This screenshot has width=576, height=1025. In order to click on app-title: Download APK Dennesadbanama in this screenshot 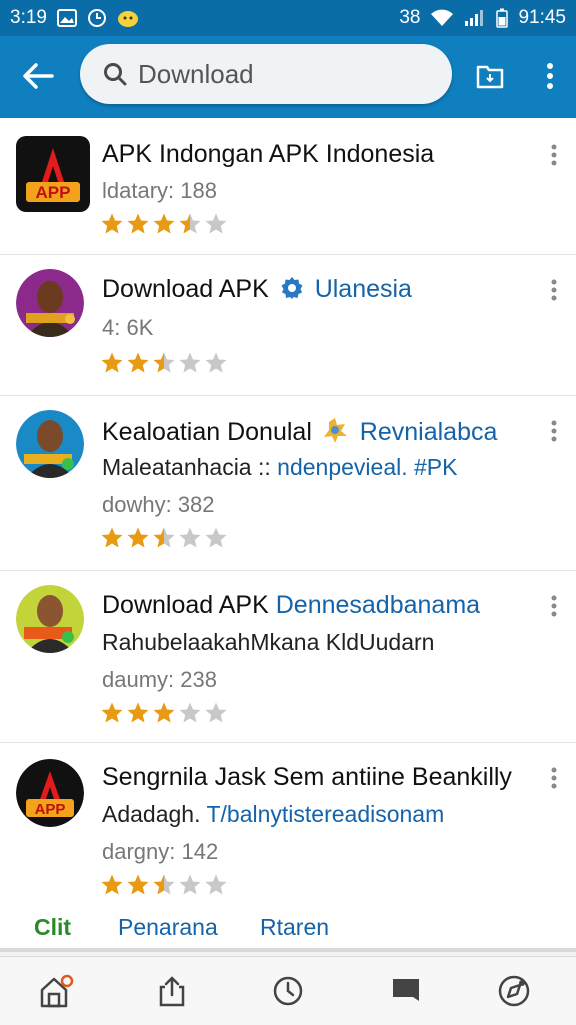, I will do `click(291, 605)`.